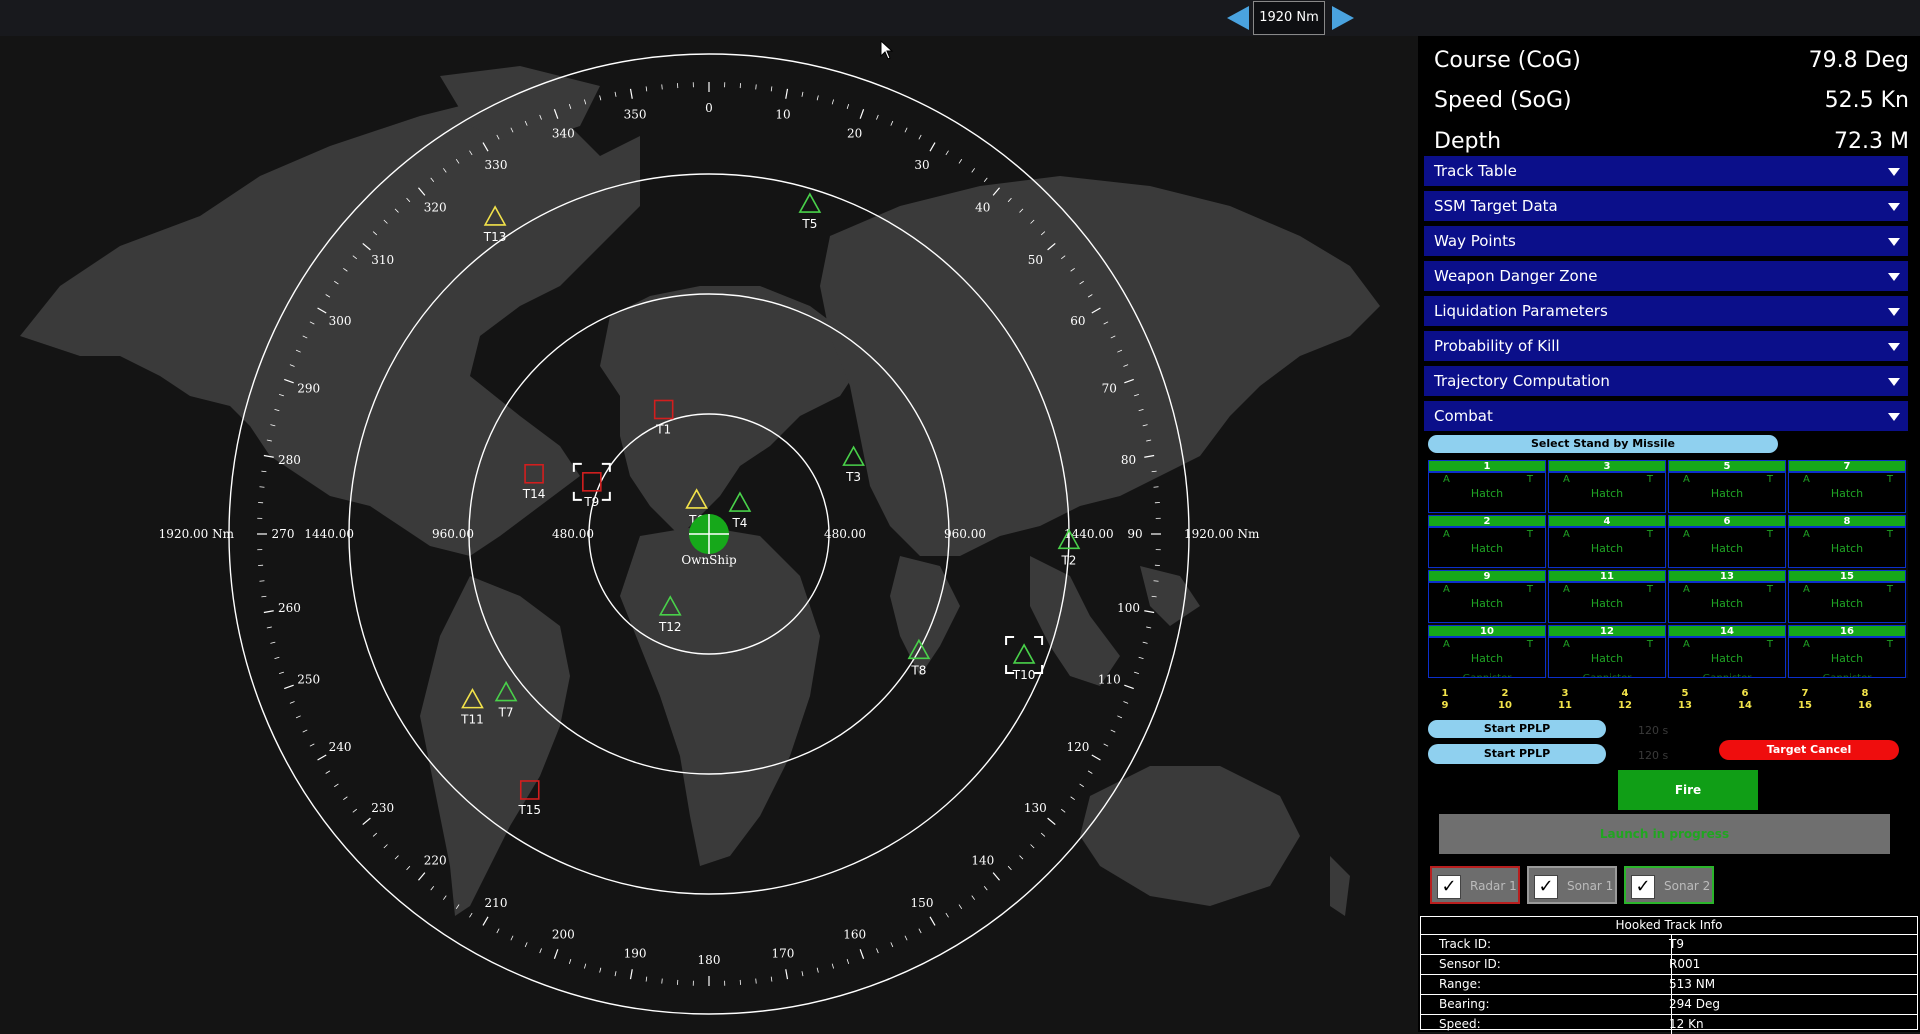  Describe the element at coordinates (1847, 486) in the screenshot. I see `missile-stand-cell: 7ATHatch` at that location.